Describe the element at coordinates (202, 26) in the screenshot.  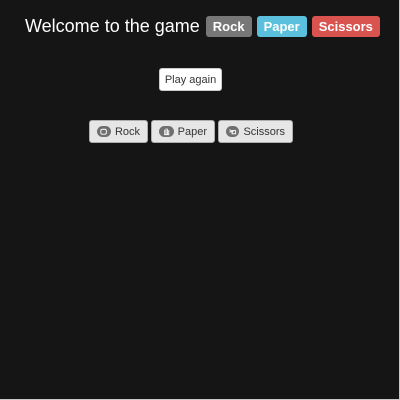
I see `title-row: Welcome to the game Rock Paper Scissors` at that location.